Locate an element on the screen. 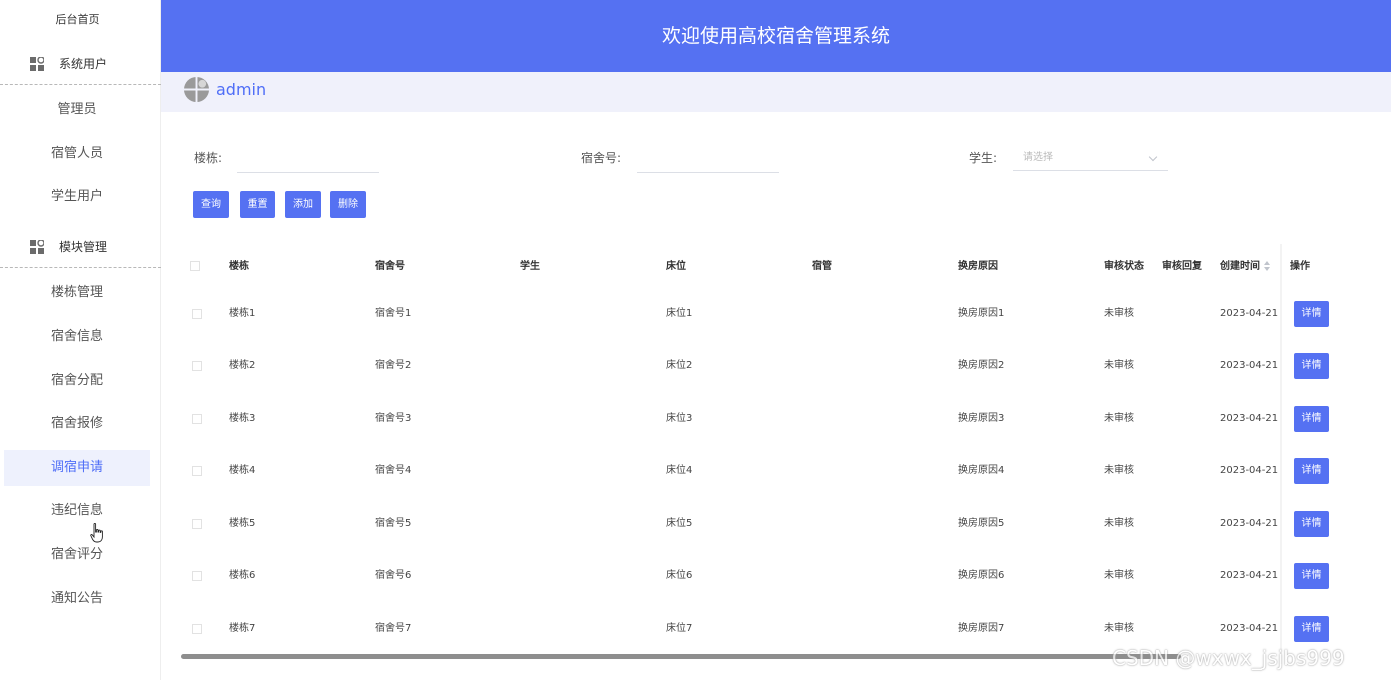 The height and width of the screenshot is (680, 1391). column-header-created: 创建时间 is located at coordinates (1245, 267).